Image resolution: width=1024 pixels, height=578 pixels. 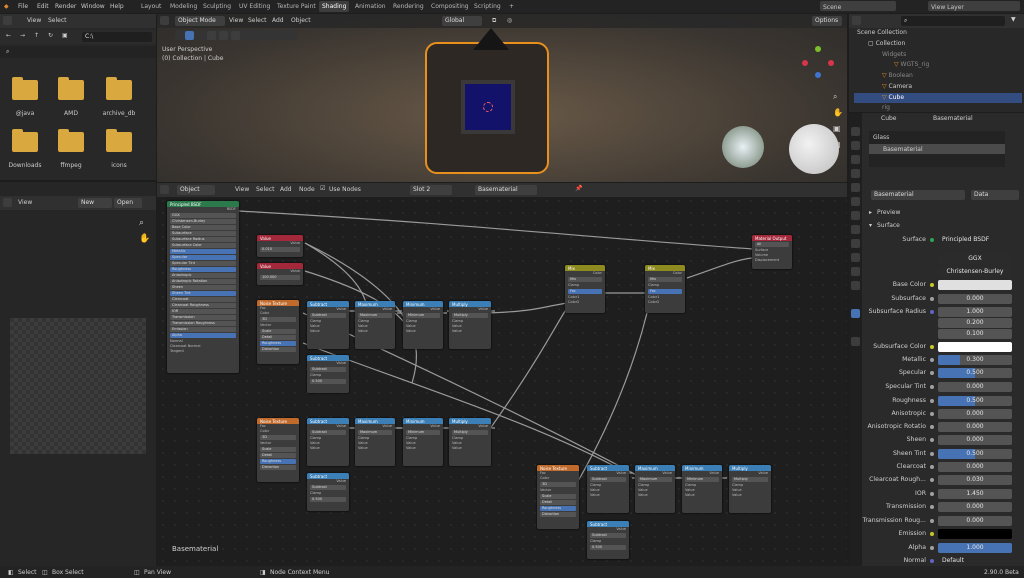 What do you see at coordinates (837, 128) in the screenshot?
I see `camera-icon: ▣` at bounding box center [837, 128].